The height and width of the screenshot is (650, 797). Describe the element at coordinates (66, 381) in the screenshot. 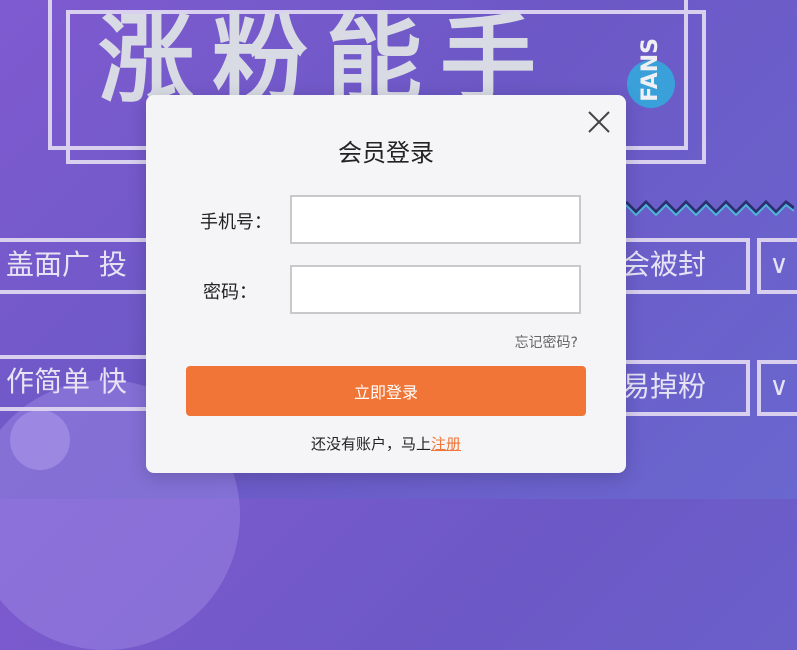

I see `feature-text-row2-left: 作简单 快` at that location.